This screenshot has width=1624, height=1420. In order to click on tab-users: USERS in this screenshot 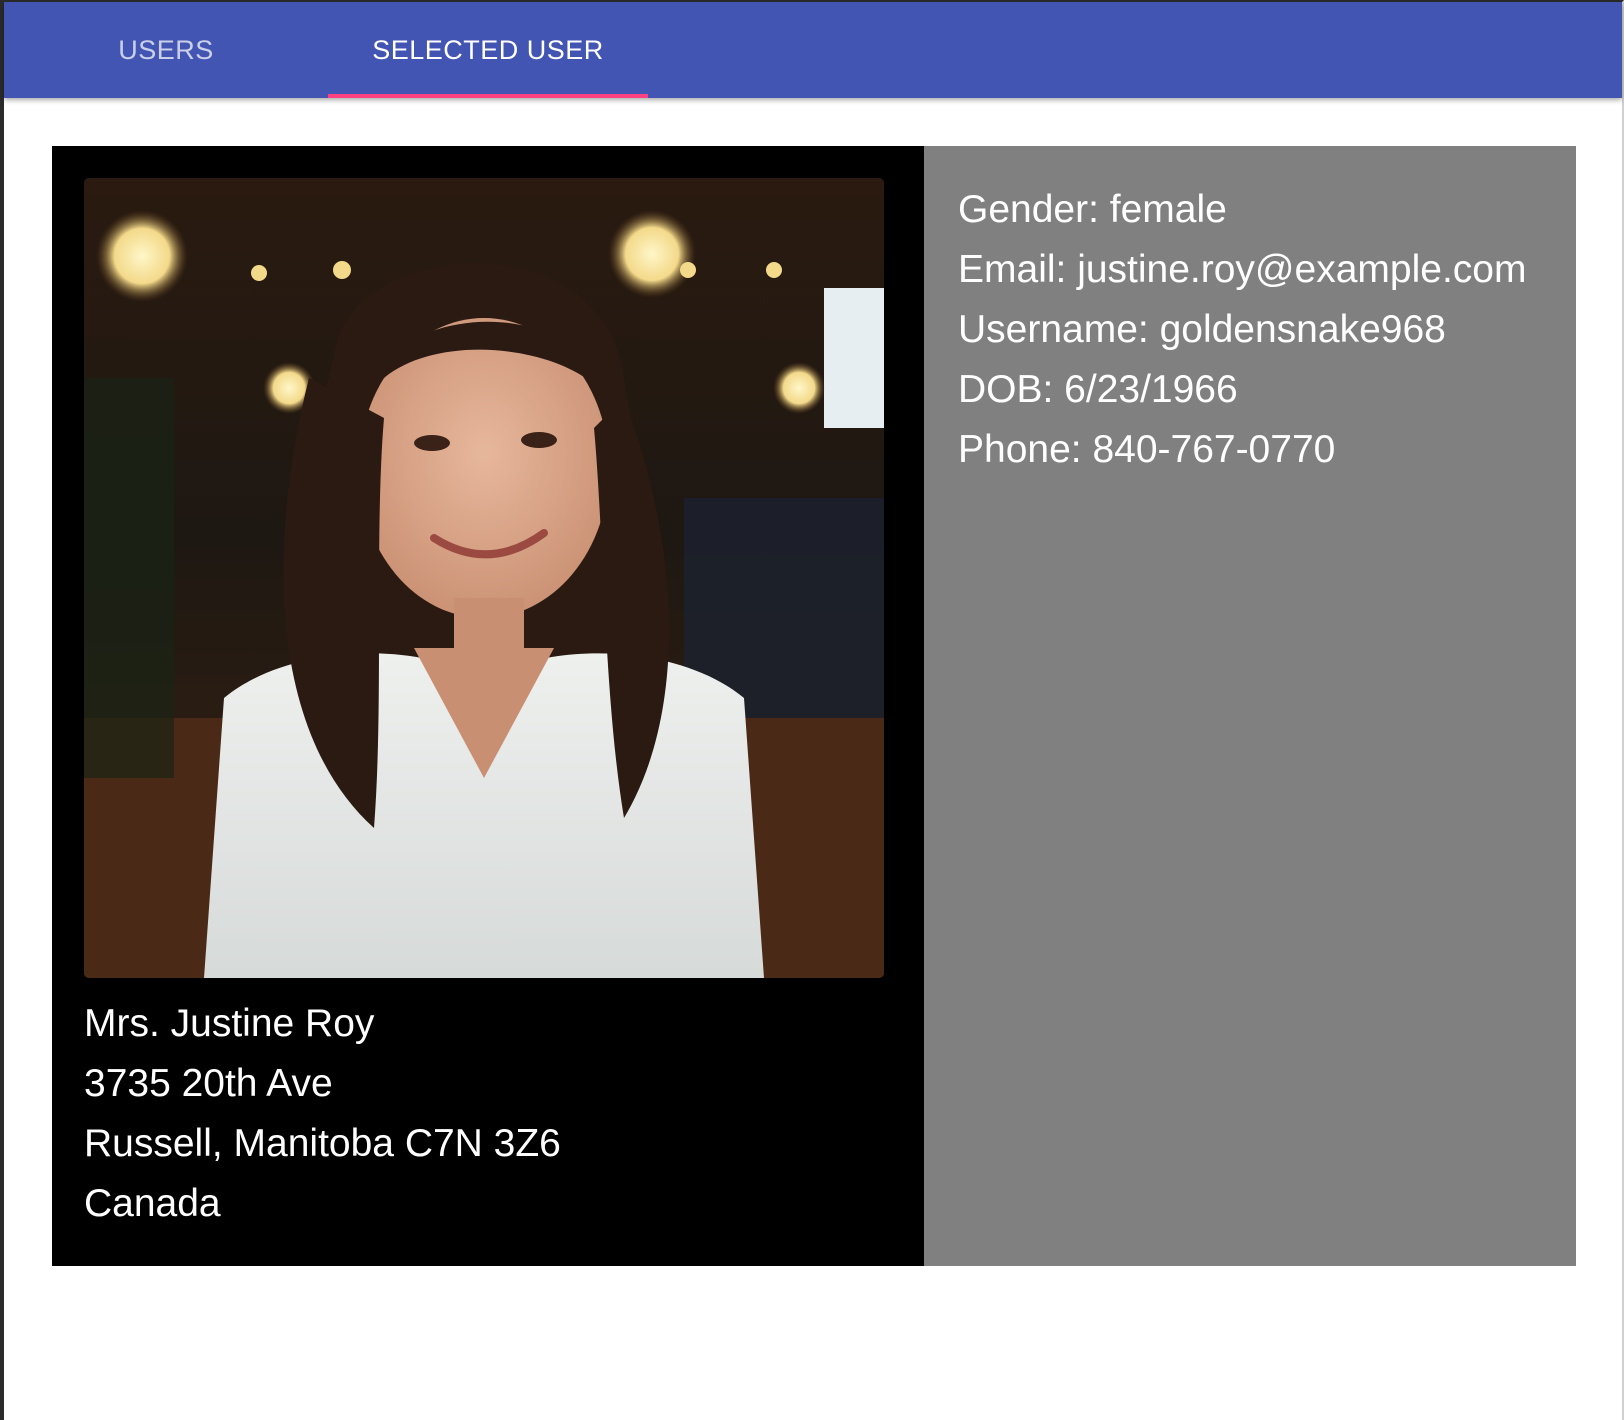, I will do `click(166, 50)`.